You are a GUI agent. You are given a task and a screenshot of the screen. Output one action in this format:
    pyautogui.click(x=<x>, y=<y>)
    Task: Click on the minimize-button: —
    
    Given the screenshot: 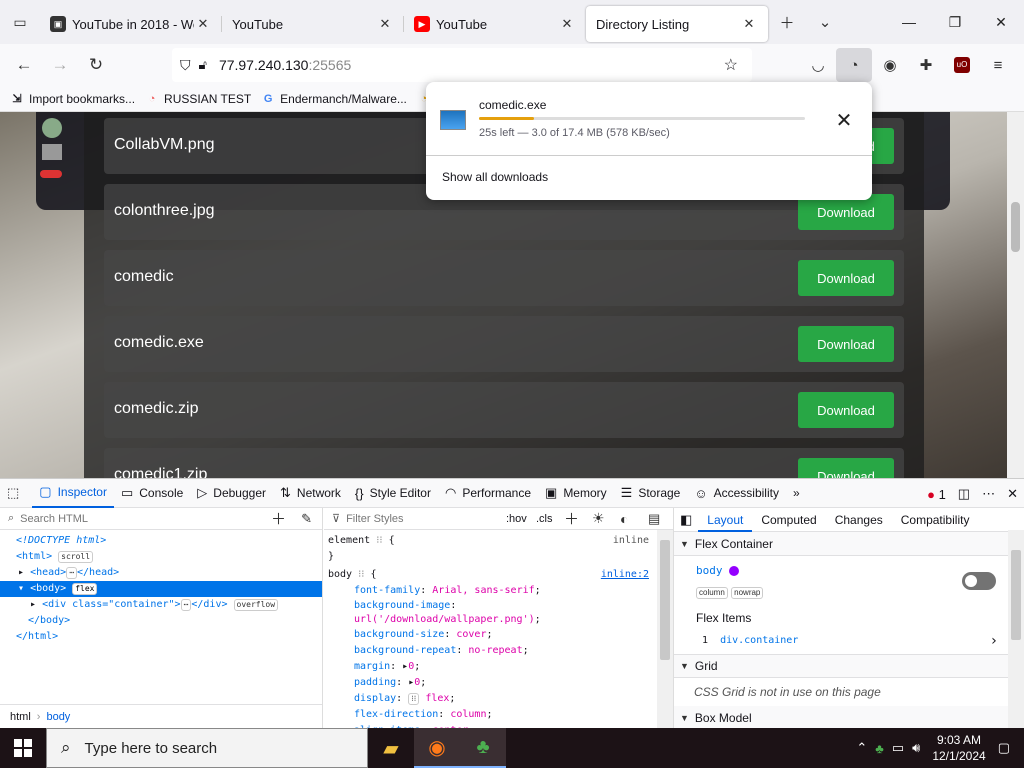 What is the action you would take?
    pyautogui.click(x=909, y=22)
    